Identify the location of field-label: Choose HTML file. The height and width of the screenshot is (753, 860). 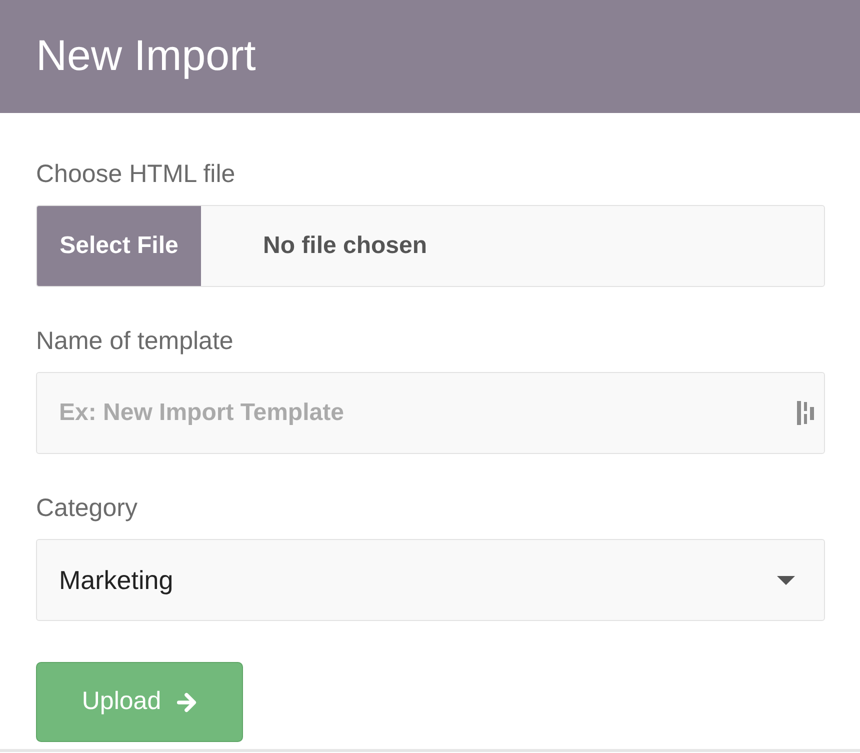
(136, 174).